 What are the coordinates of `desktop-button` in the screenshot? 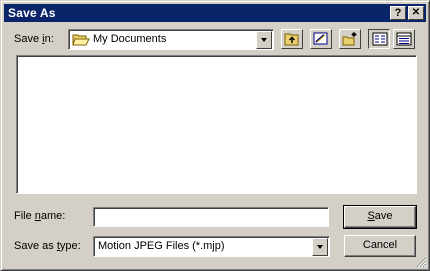 It's located at (321, 39).